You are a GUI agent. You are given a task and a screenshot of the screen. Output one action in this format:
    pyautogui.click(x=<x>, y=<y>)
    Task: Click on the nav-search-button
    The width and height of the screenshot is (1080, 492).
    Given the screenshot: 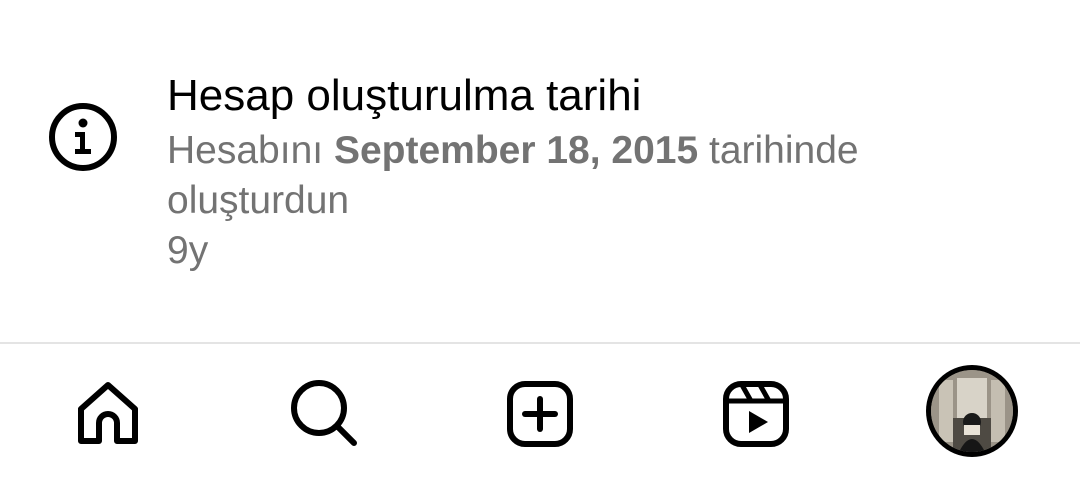 What is the action you would take?
    pyautogui.click(x=324, y=414)
    